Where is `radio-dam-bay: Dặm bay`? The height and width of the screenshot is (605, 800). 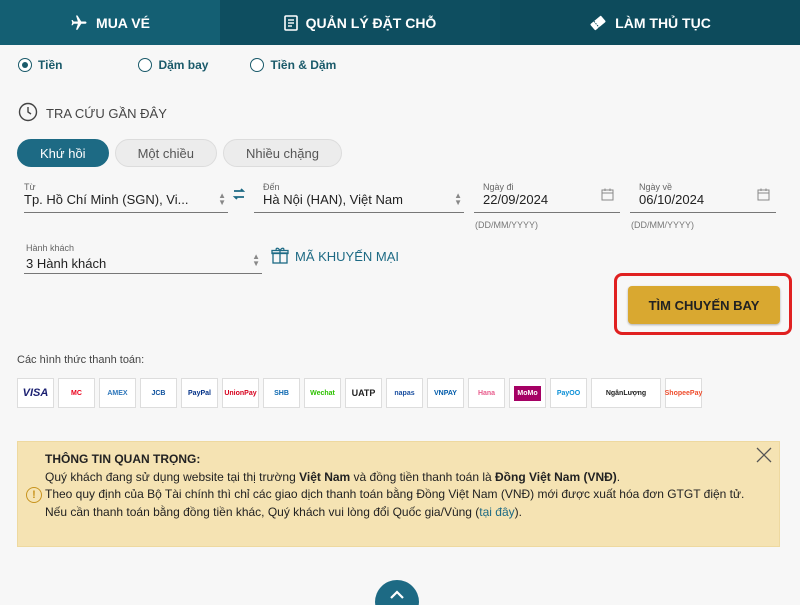
radio-dam-bay: Dặm bay is located at coordinates (173, 65).